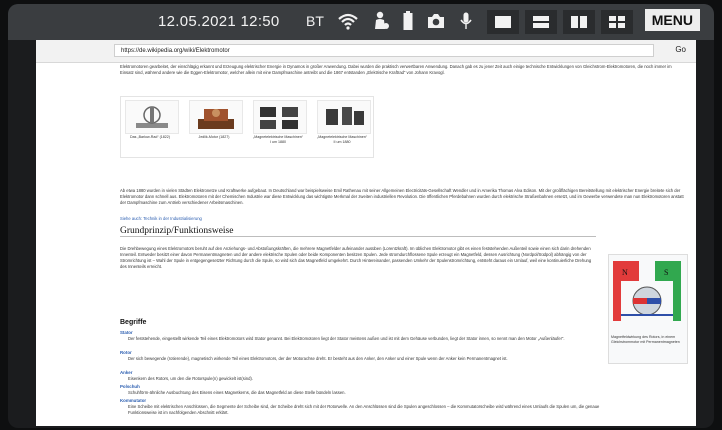  What do you see at coordinates (560, 22) in the screenshot?
I see `layout-buttons` at bounding box center [560, 22].